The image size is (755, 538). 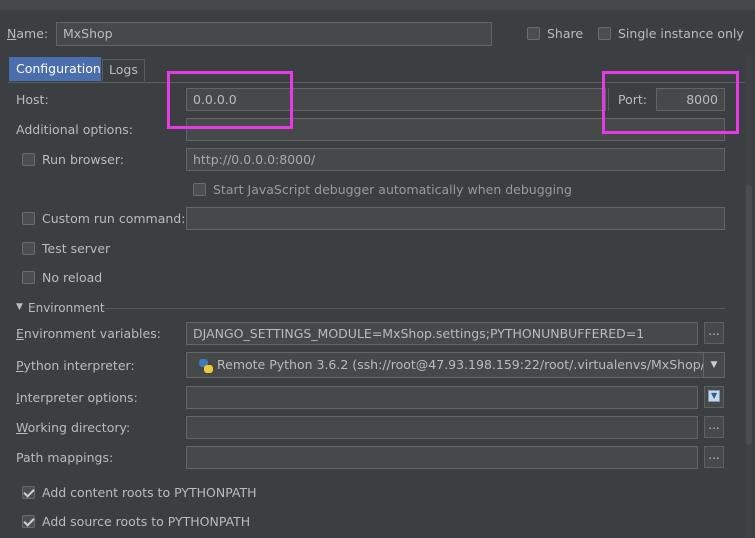 I want to click on no-reload-label: No reload, so click(x=72, y=277).